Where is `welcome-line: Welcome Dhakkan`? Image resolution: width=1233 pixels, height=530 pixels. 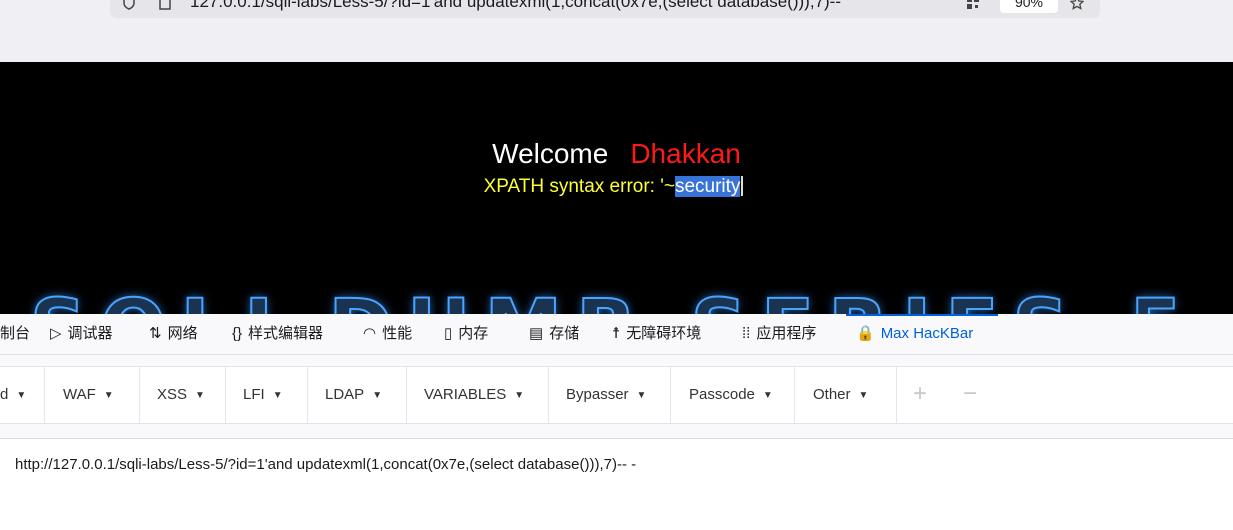 welcome-line: Welcome Dhakkan is located at coordinates (616, 154).